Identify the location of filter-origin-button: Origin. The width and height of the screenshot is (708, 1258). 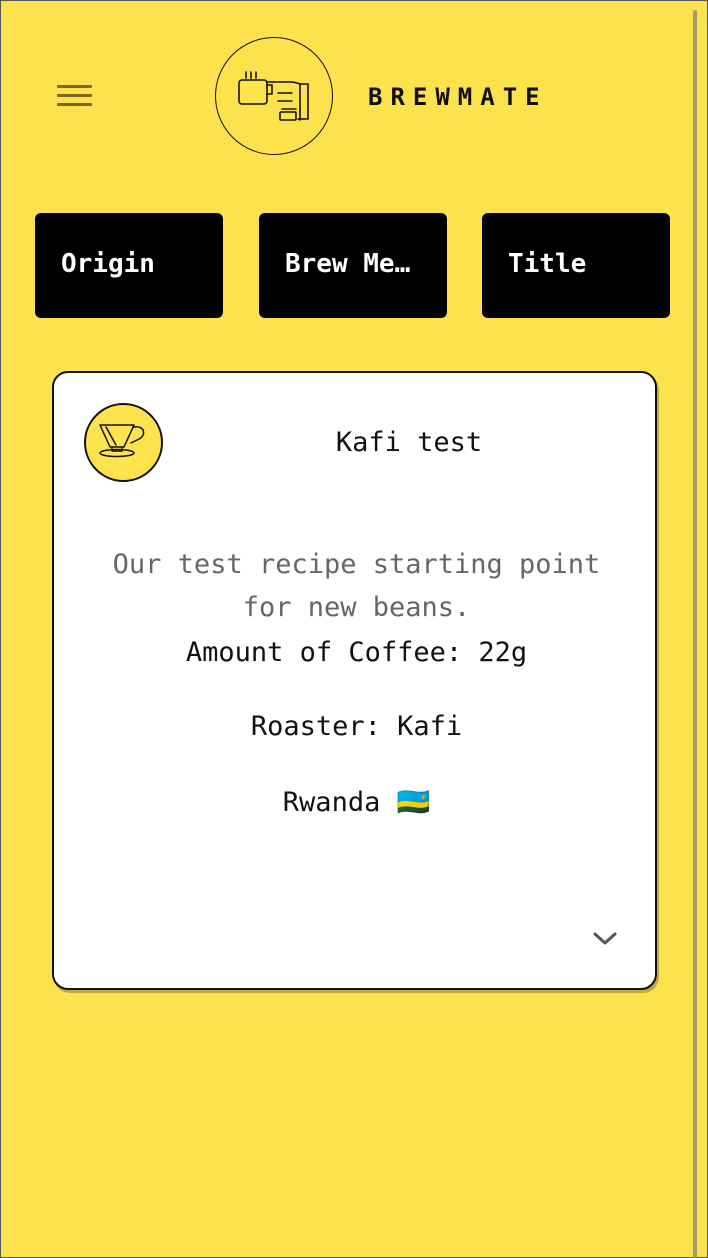
(129, 265).